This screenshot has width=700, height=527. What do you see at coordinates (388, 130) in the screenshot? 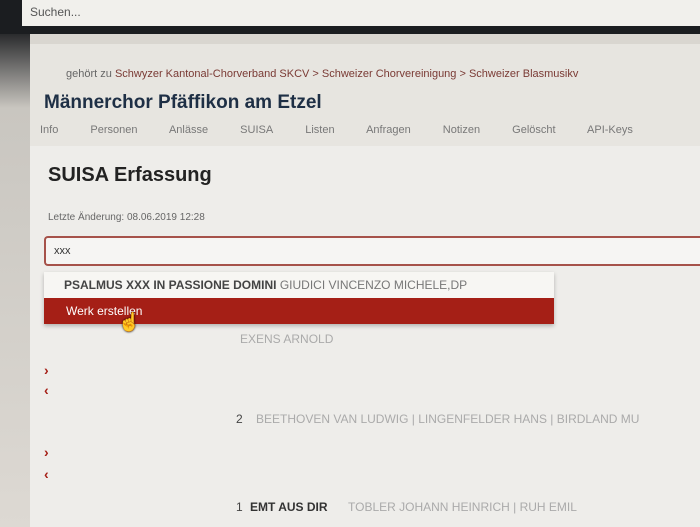
I see `tab-anfragen: Anfragen` at bounding box center [388, 130].